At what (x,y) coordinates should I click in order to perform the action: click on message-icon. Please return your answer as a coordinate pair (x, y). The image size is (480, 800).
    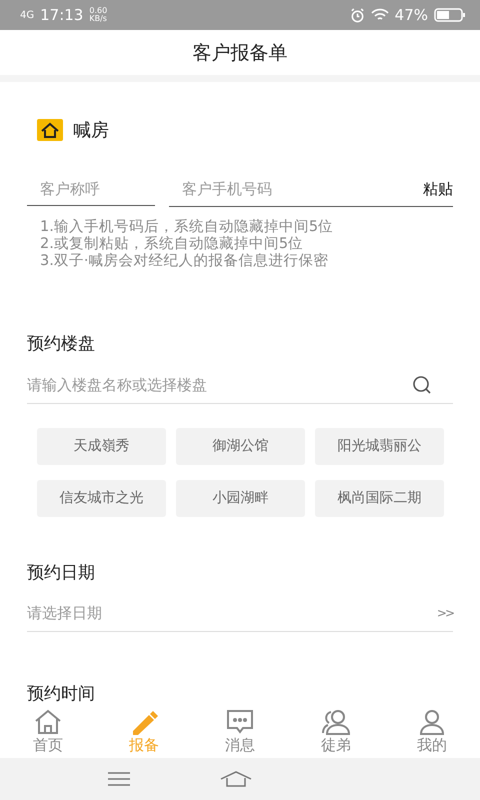
    Looking at the image, I should click on (240, 721).